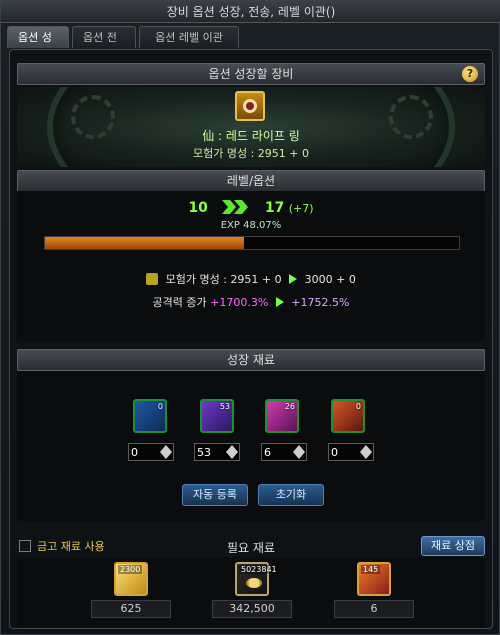  I want to click on materials-header: 성장 재료, so click(251, 360).